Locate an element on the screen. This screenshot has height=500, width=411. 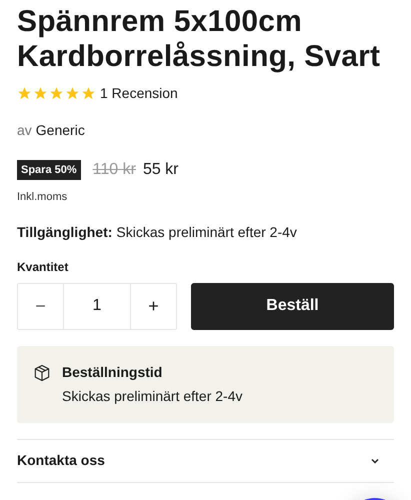
delivery-title: Beställningstid is located at coordinates (113, 372).